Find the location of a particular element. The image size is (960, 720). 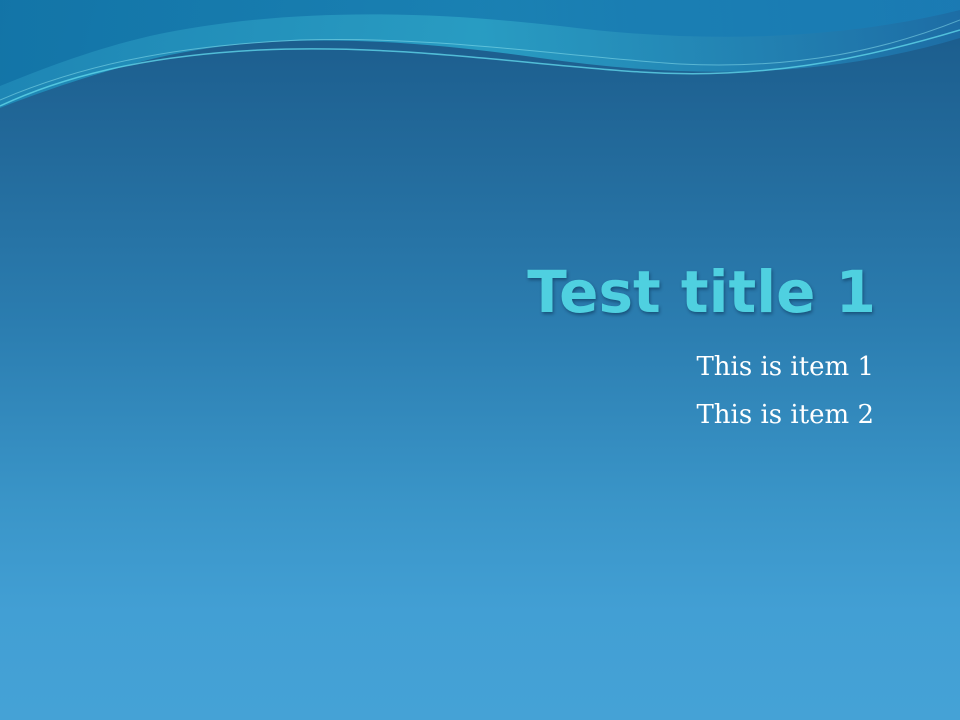

bullet-item: This is item 2 is located at coordinates (785, 415).